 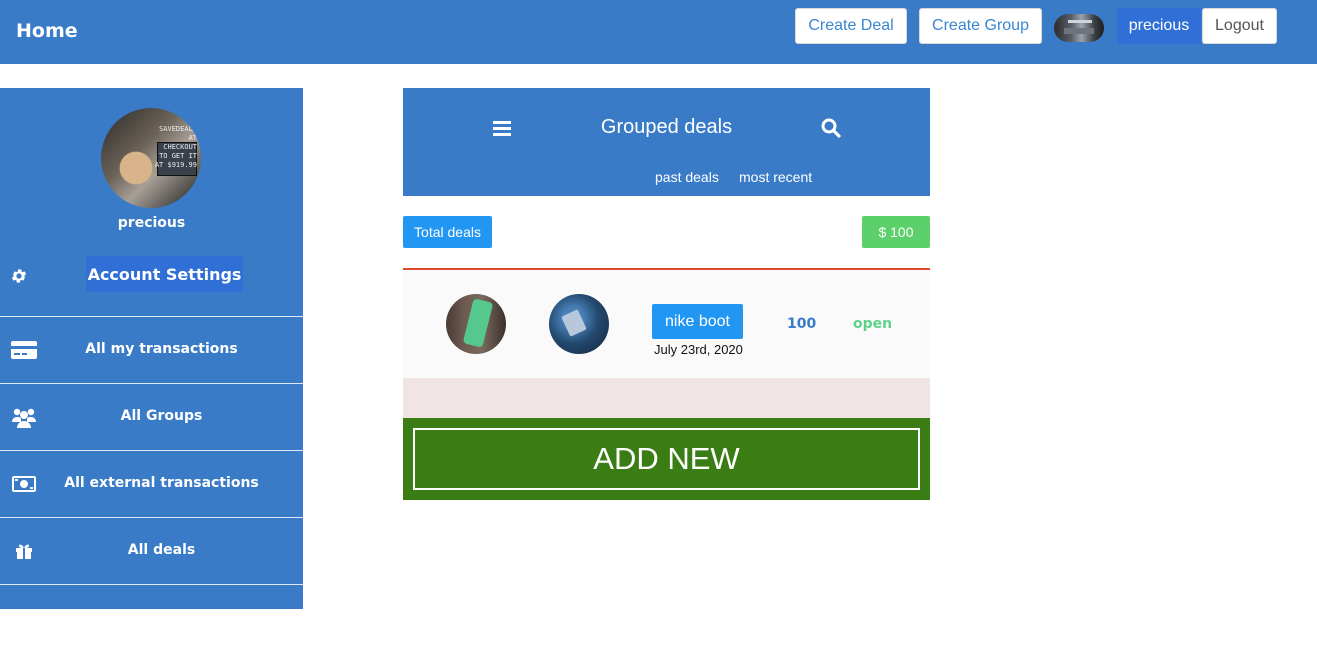 What do you see at coordinates (151, 584) in the screenshot?
I see `sidebar-divider` at bounding box center [151, 584].